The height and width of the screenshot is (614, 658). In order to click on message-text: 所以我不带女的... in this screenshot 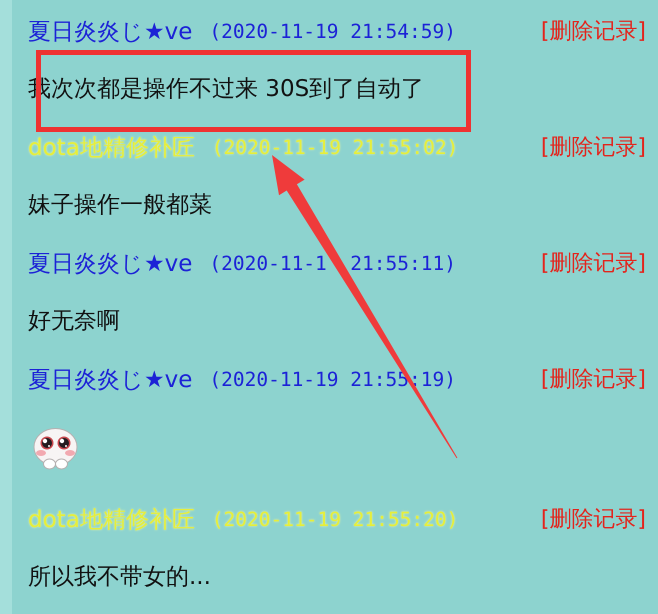, I will do `click(119, 577)`.